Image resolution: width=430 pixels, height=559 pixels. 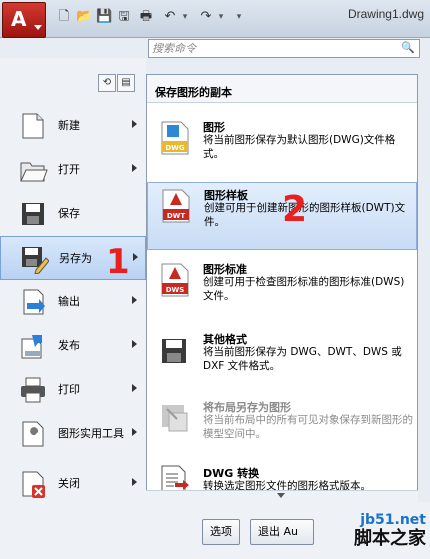 I want to click on application-menu-button: A, so click(x=24, y=20).